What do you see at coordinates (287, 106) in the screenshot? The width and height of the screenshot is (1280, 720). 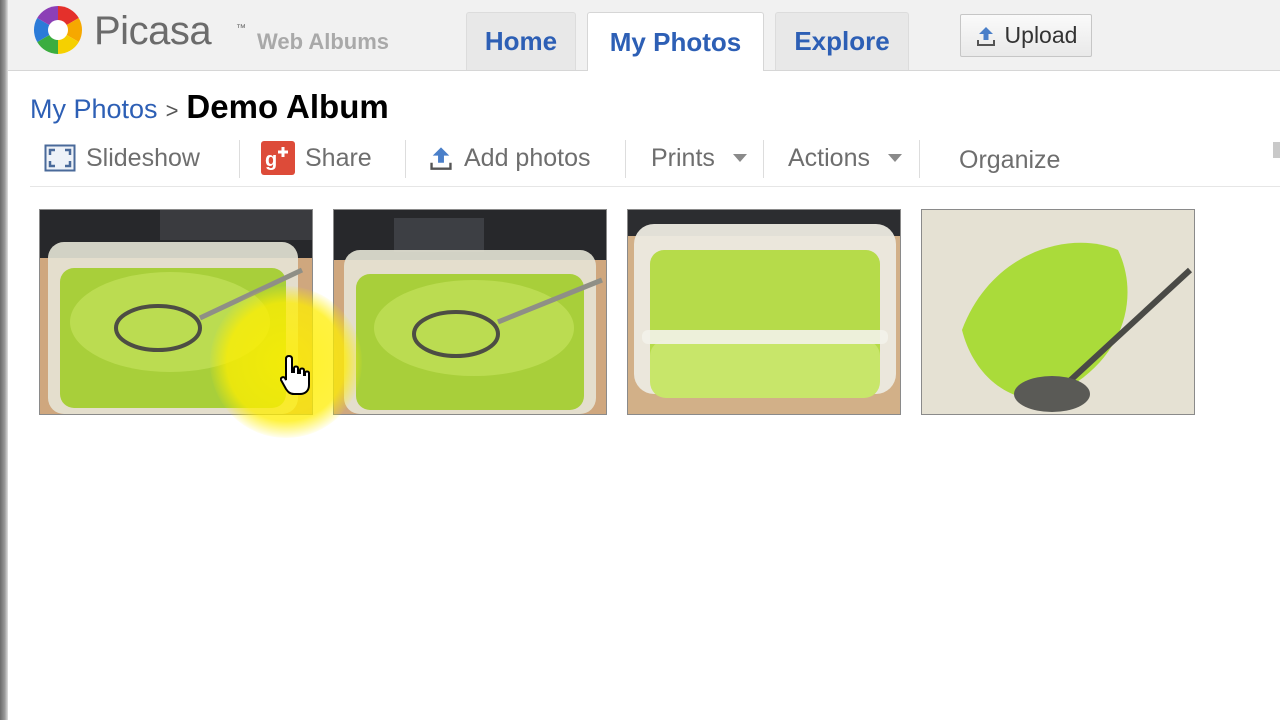 I see `album-title: Demo Album` at bounding box center [287, 106].